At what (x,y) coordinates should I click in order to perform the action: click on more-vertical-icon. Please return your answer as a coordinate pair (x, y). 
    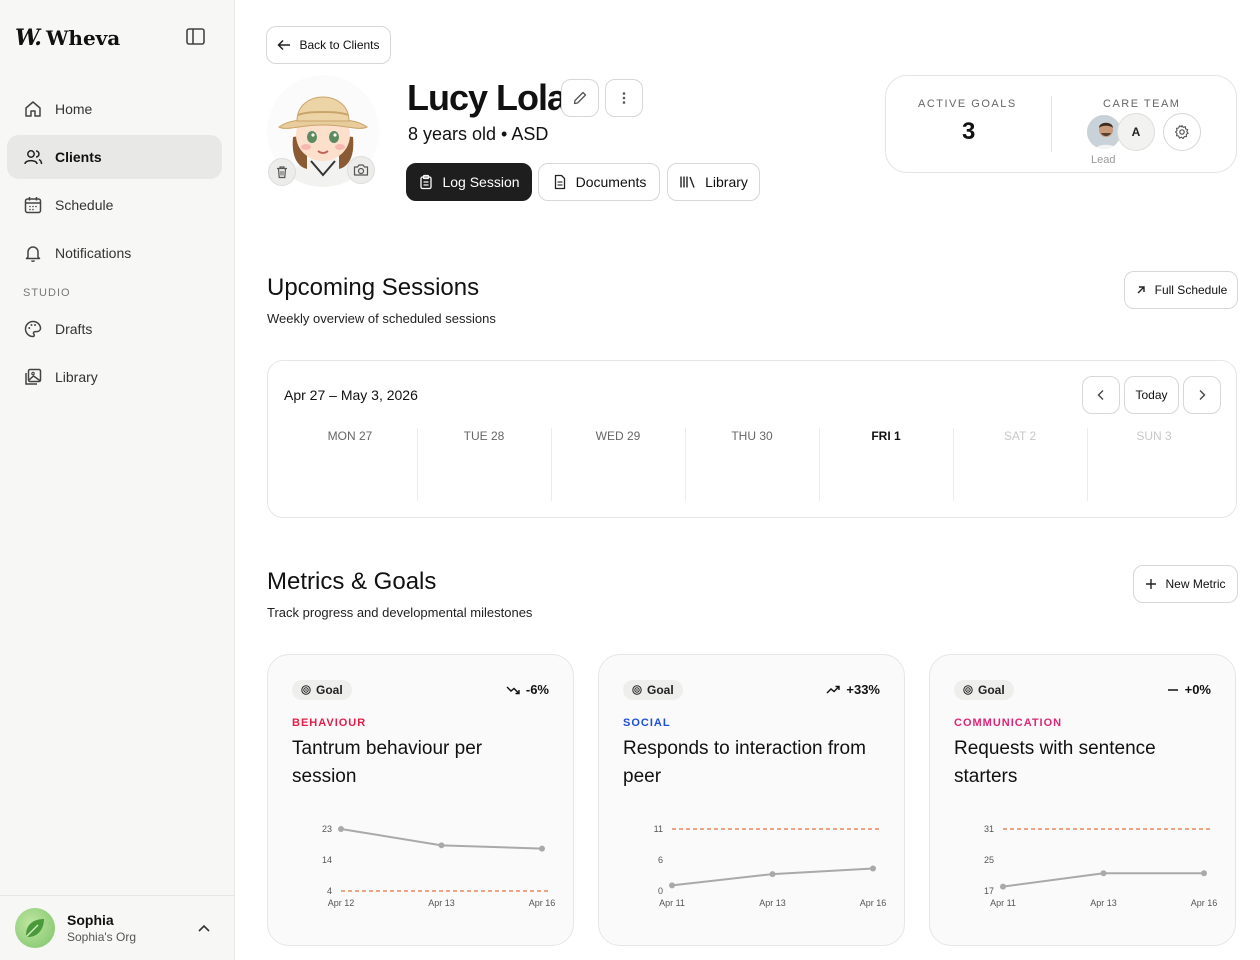
    Looking at the image, I should click on (624, 98).